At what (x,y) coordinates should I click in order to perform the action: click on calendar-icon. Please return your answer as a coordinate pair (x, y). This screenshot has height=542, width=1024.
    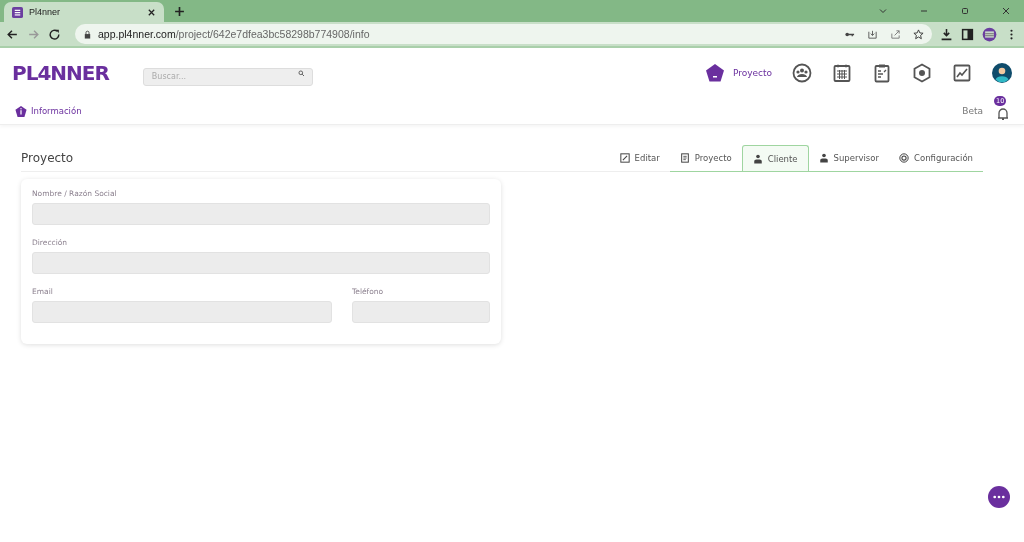
    Looking at the image, I should click on (842, 73).